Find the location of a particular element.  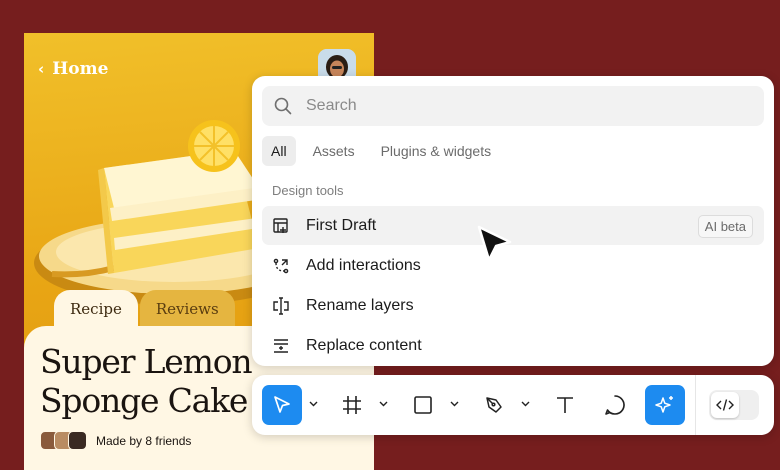

dev-mode-knob is located at coordinates (725, 405).